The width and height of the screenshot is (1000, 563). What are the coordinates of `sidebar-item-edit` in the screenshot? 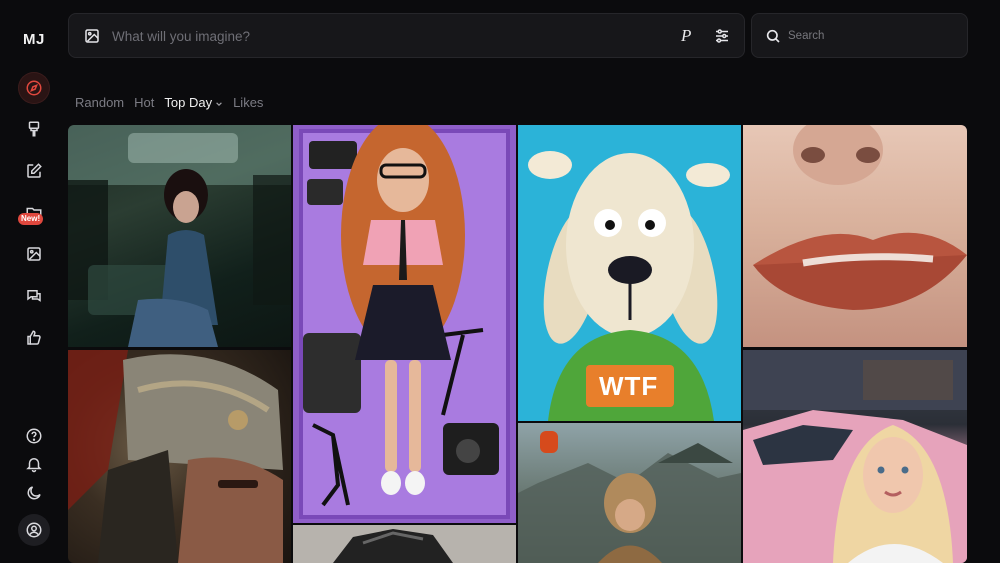 It's located at (34, 171).